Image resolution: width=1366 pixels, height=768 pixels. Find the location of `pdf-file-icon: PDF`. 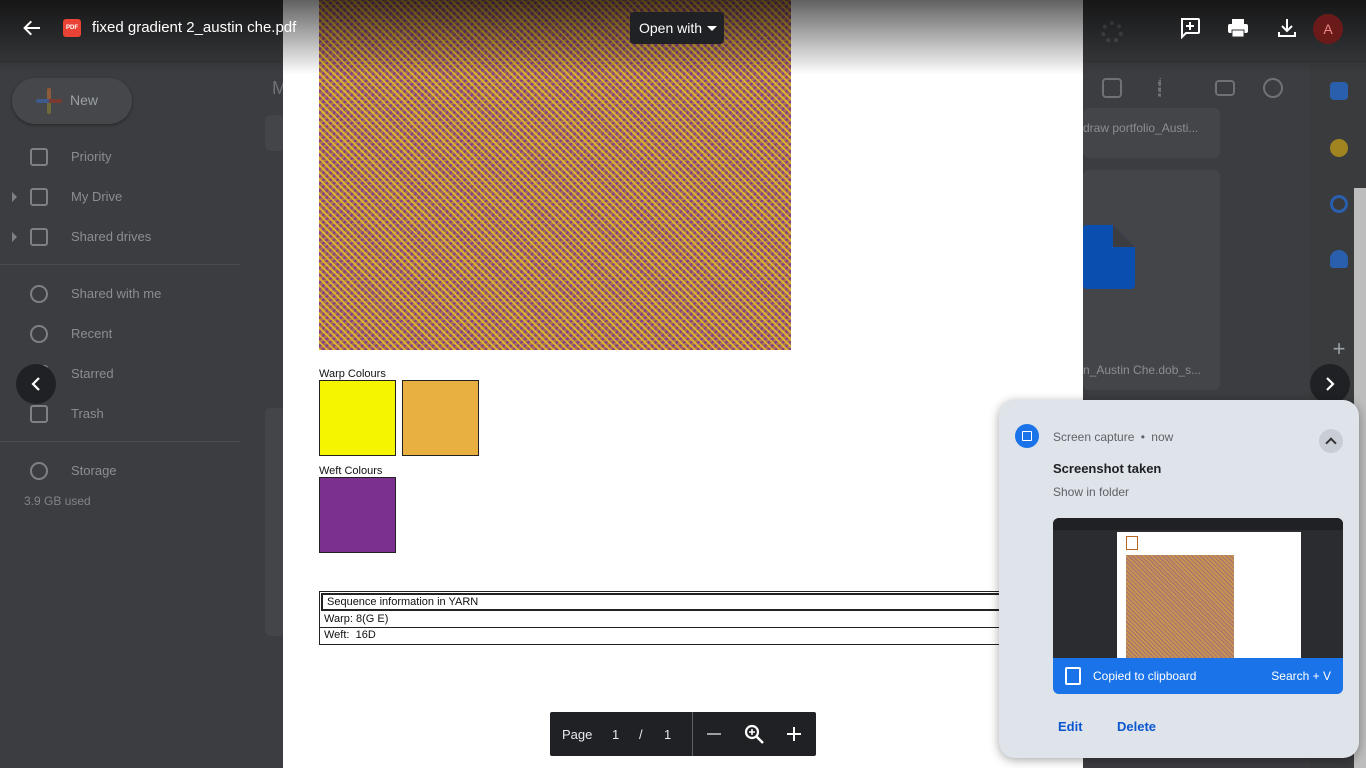

pdf-file-icon: PDF is located at coordinates (72, 28).